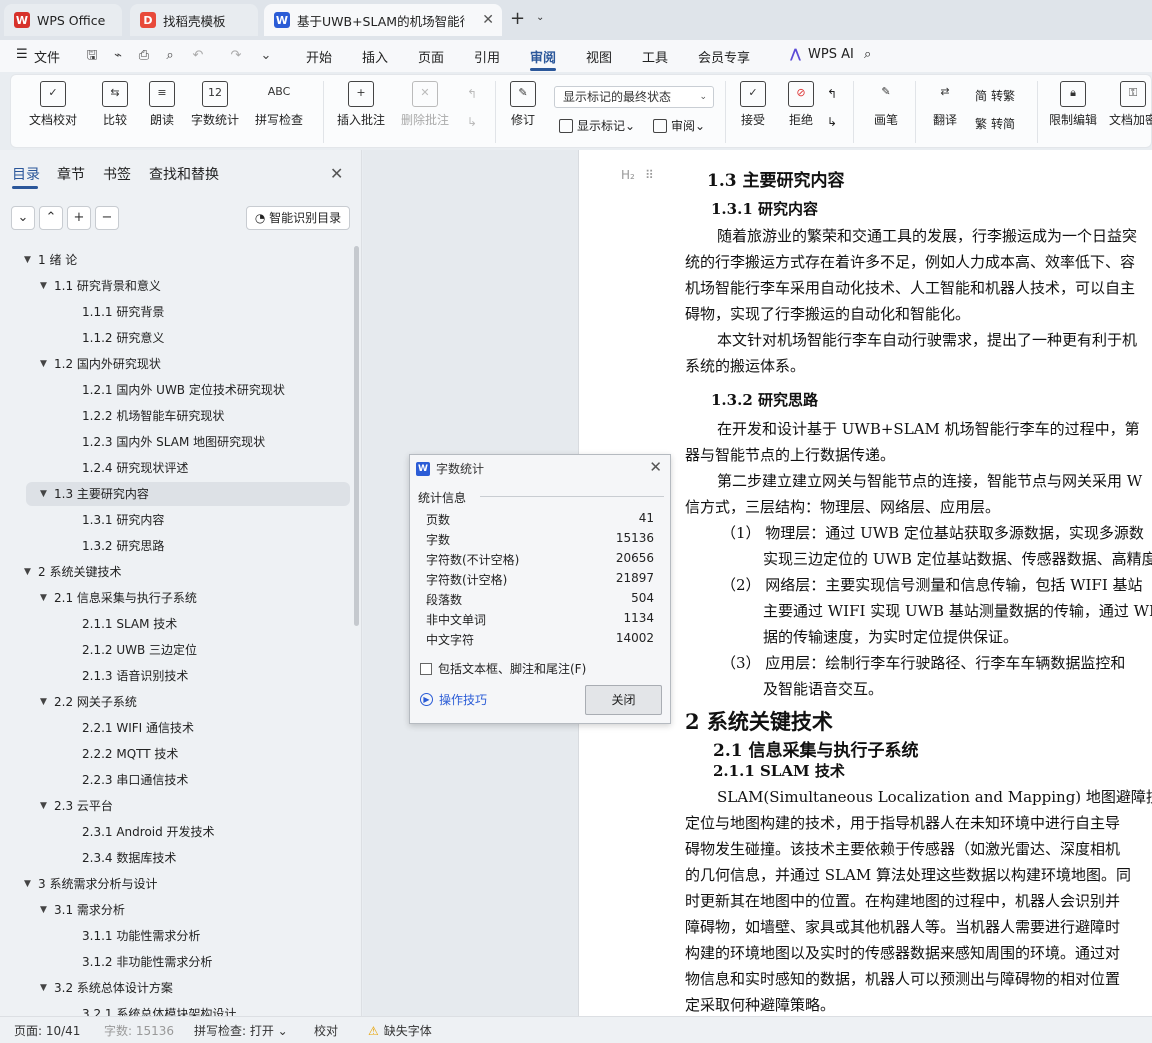 The width and height of the screenshot is (1152, 1043). What do you see at coordinates (188, 494) in the screenshot?
I see `toc-item: ▼ 1.3 主要研究内容` at bounding box center [188, 494].